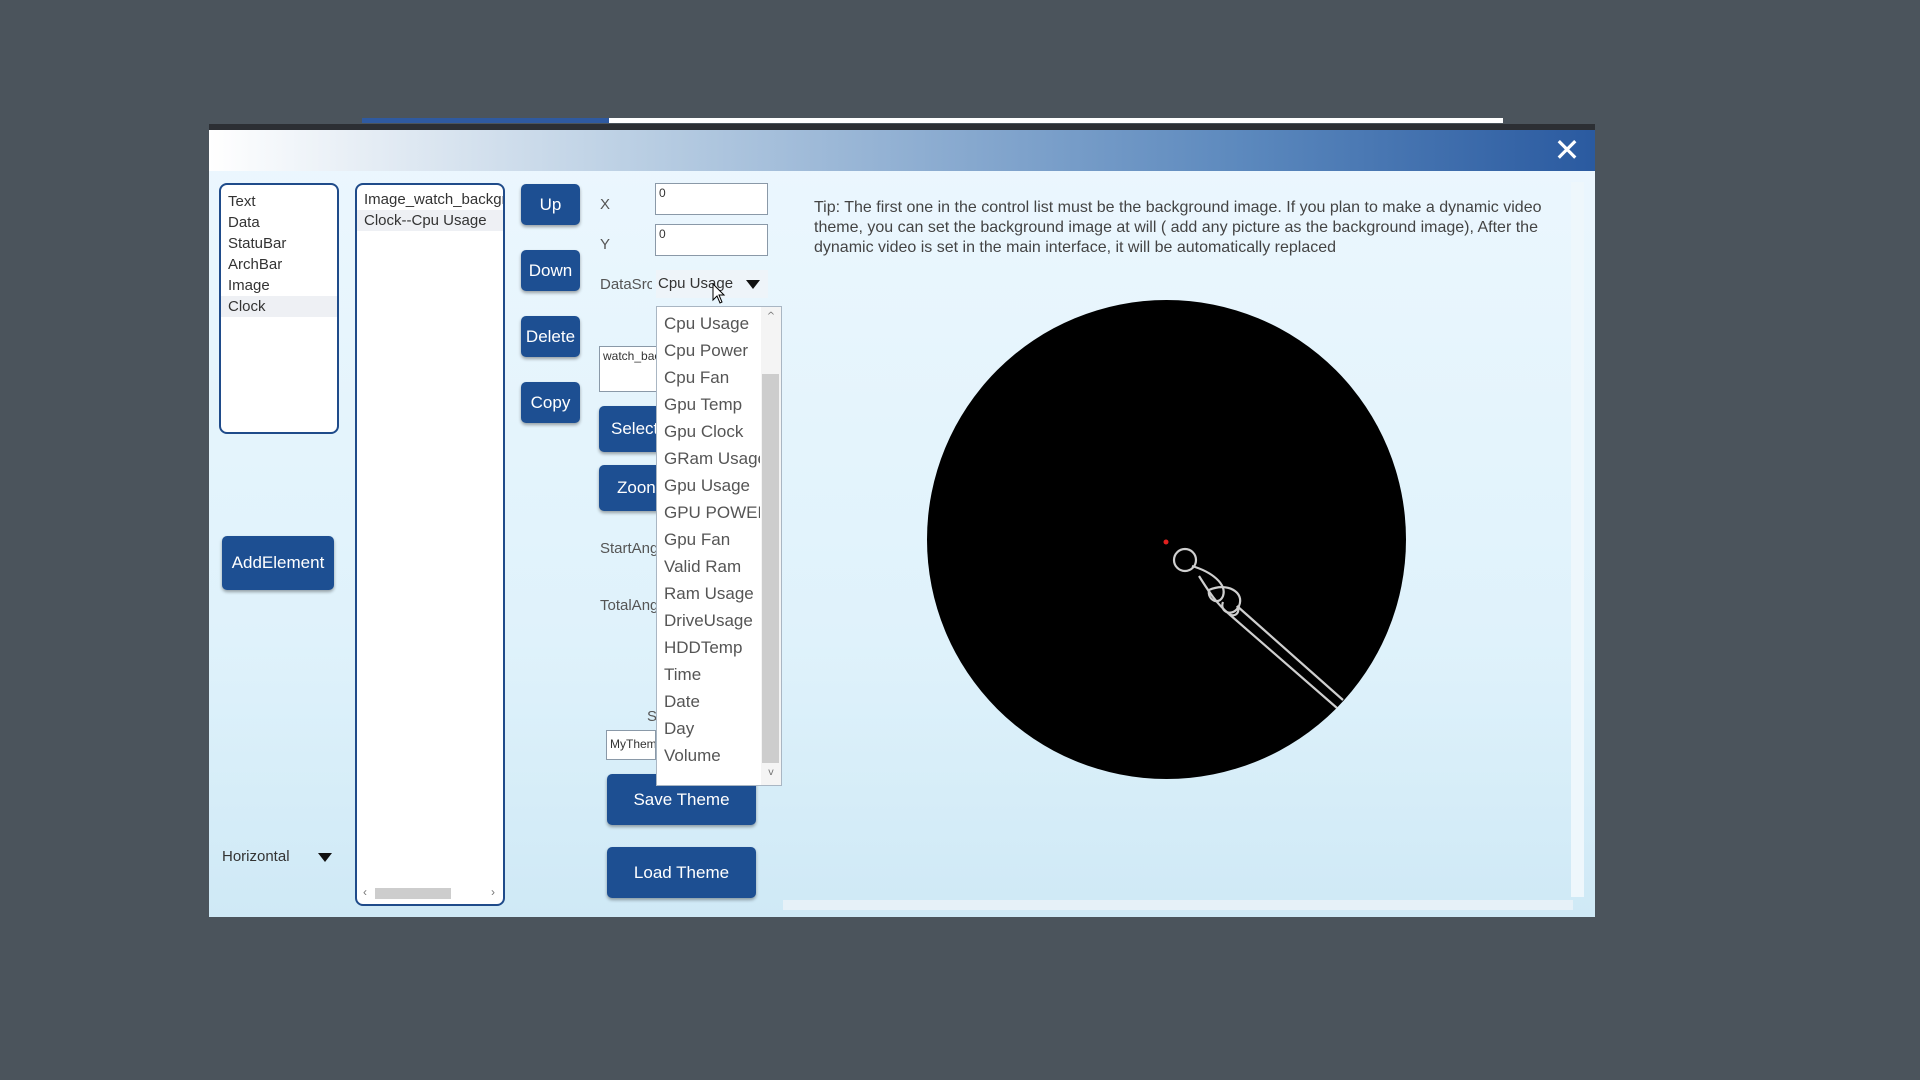 This screenshot has width=1920, height=1080. What do you see at coordinates (413, 893) in the screenshot?
I see `scrollbar-thumb` at bounding box center [413, 893].